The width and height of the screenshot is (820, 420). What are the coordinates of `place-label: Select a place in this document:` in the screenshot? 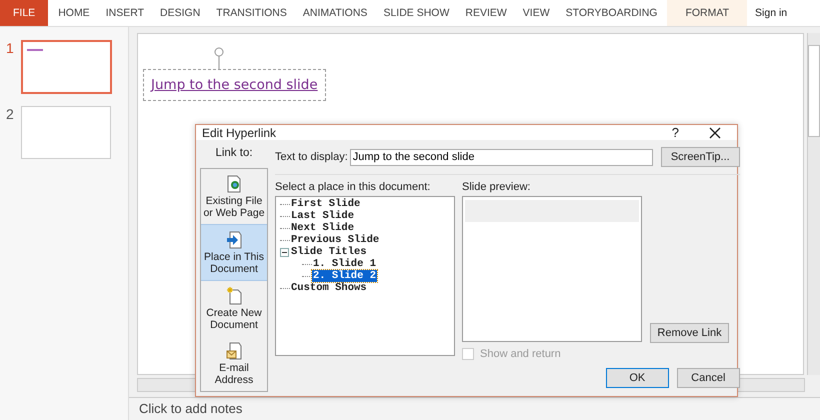 It's located at (353, 187).